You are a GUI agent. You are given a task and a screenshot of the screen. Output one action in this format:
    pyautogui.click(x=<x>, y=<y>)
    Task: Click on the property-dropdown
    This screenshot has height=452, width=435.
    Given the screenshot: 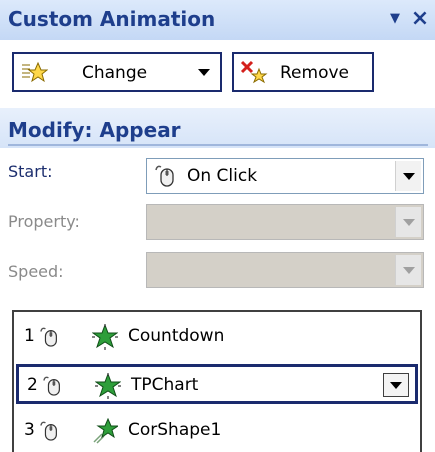 What is the action you would take?
    pyautogui.click(x=285, y=222)
    